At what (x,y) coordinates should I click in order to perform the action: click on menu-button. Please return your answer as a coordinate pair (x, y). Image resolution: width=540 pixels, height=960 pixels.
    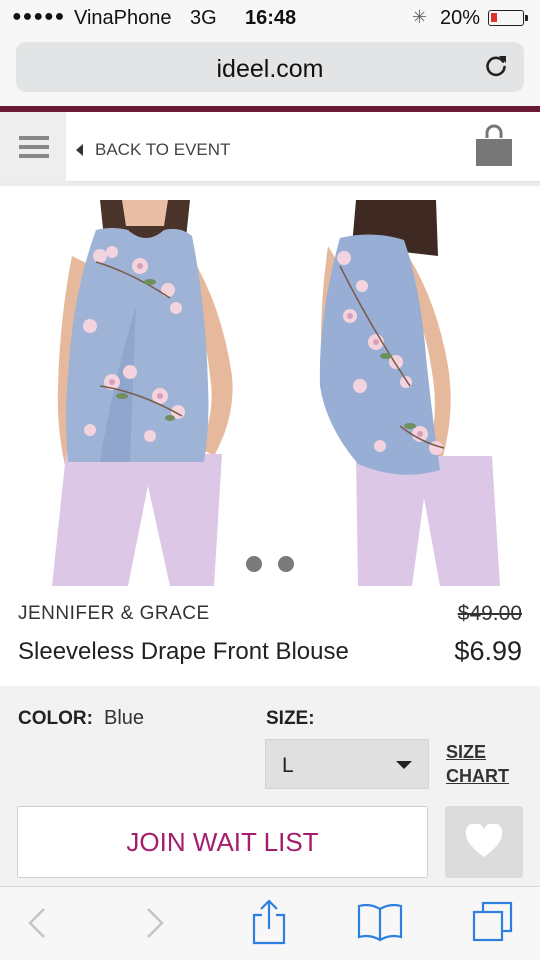
    Looking at the image, I should click on (33, 147).